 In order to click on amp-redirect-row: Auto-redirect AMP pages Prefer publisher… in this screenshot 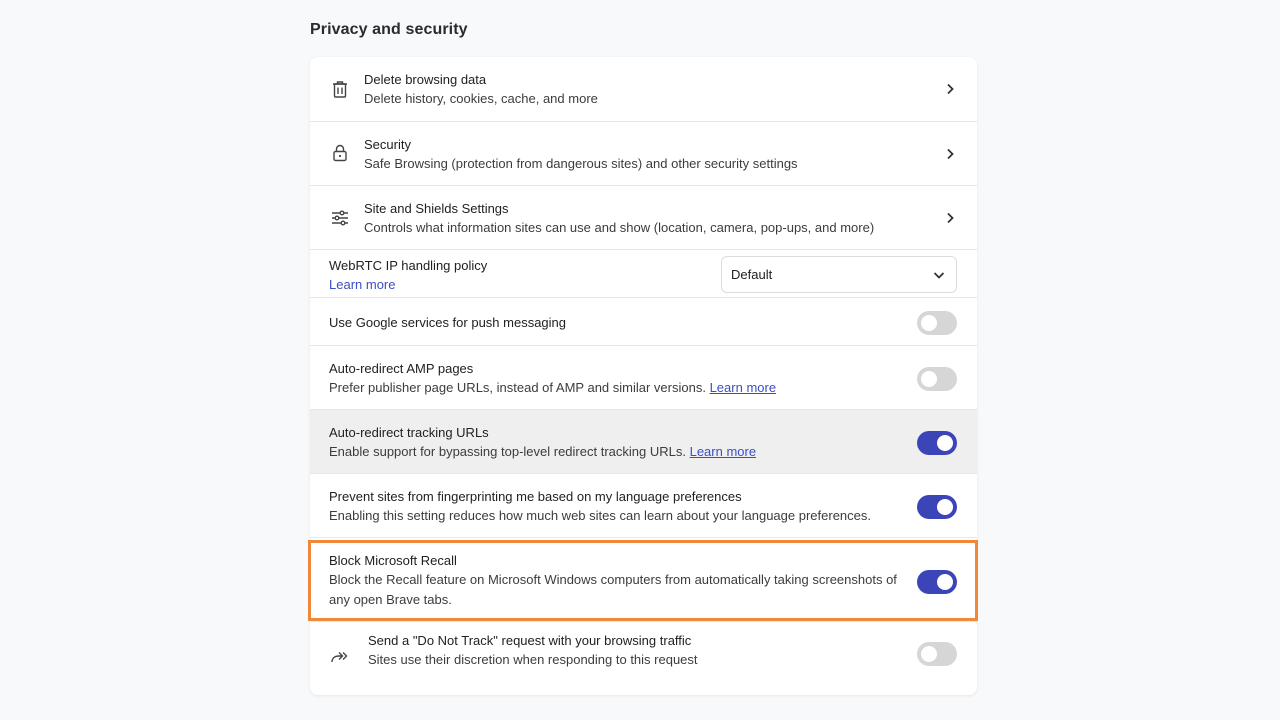, I will do `click(643, 377)`.